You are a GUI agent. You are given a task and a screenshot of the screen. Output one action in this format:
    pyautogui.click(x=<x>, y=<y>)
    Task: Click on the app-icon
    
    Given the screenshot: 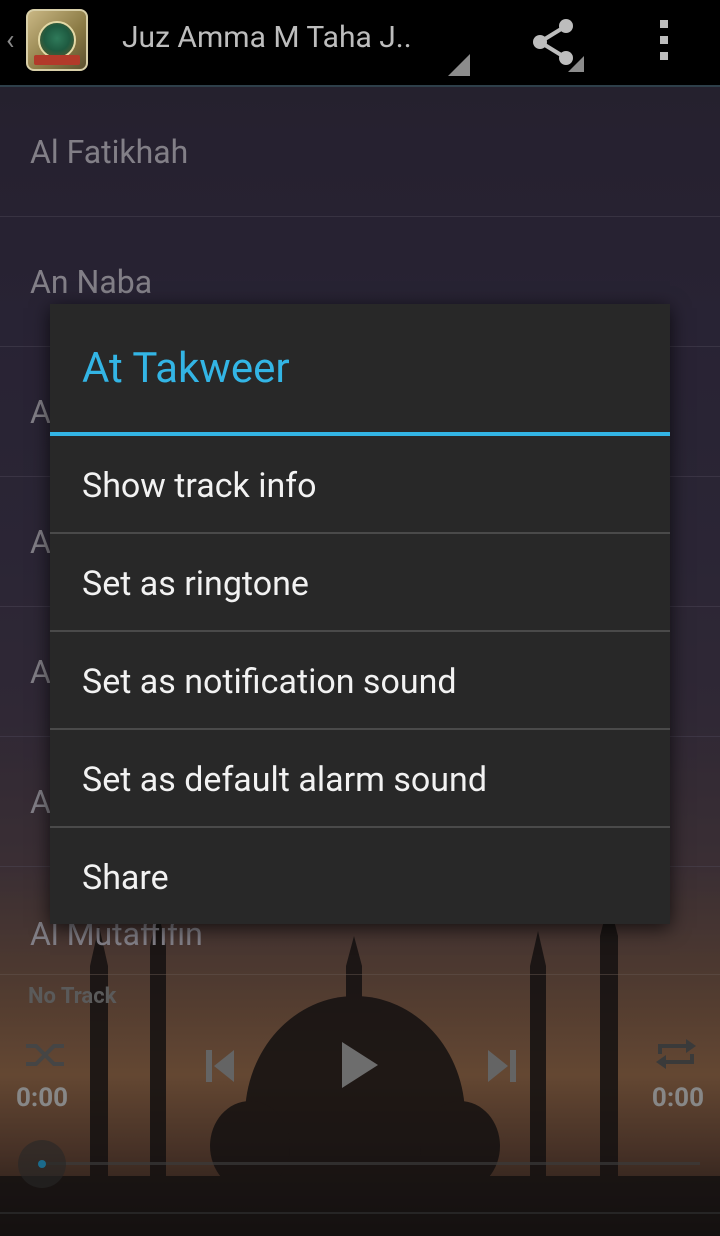 What is the action you would take?
    pyautogui.click(x=57, y=40)
    